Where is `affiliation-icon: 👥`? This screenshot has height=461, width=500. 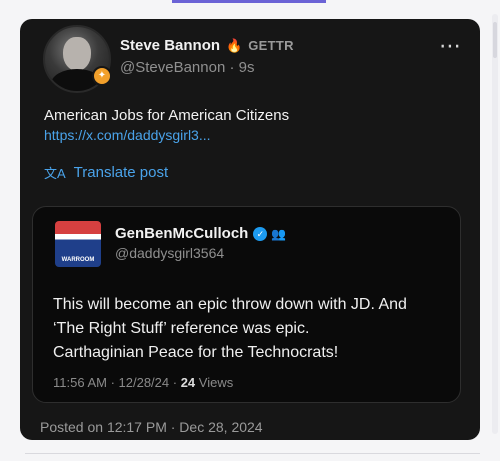 affiliation-icon: 👥 is located at coordinates (279, 233).